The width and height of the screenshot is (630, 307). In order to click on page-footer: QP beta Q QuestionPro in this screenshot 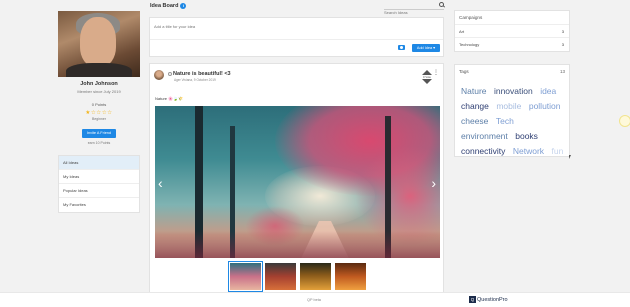, I will do `click(315, 299)`.